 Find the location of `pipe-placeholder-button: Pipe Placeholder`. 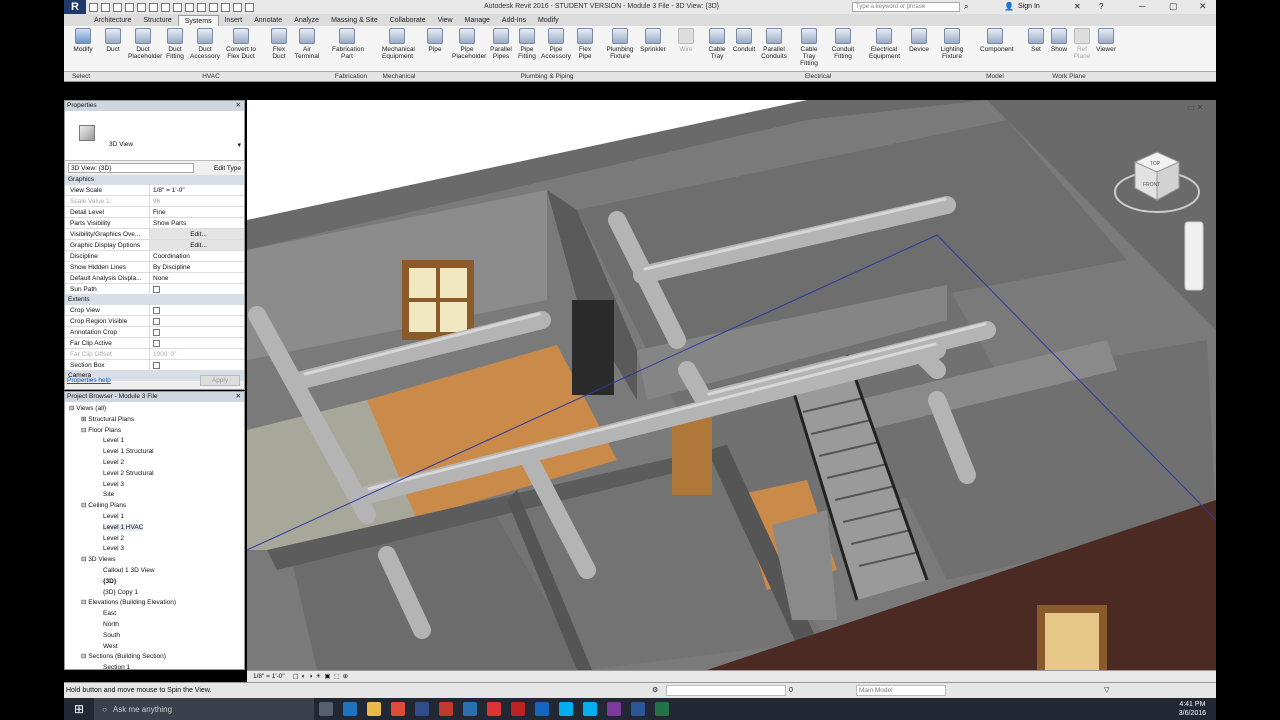

pipe-placeholder-button: Pipe Placeholder is located at coordinates (469, 44).